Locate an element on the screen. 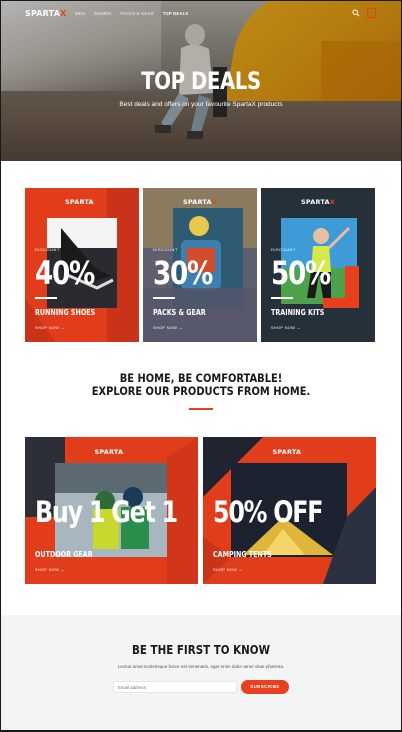 This screenshot has width=402, height=732. nav-link-women: WOMEN is located at coordinates (103, 13).